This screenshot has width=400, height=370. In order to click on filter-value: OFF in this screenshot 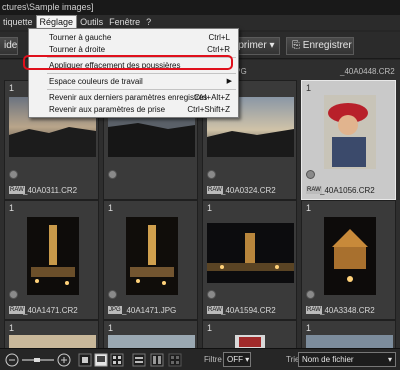, I will do `click(235, 359)`.